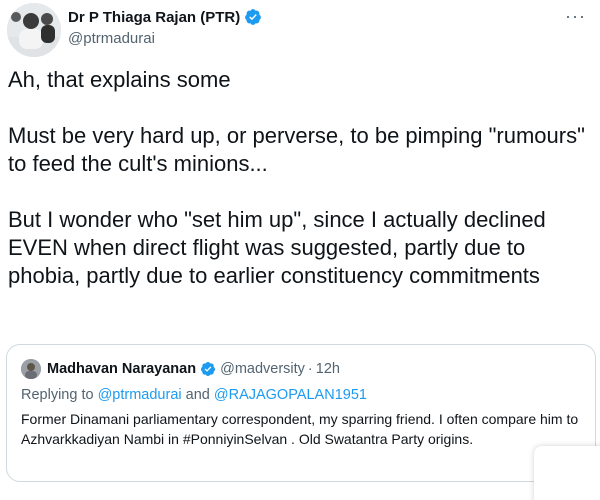 The height and width of the screenshot is (500, 600). I want to click on more-horizontal-icon: ···, so click(575, 16).